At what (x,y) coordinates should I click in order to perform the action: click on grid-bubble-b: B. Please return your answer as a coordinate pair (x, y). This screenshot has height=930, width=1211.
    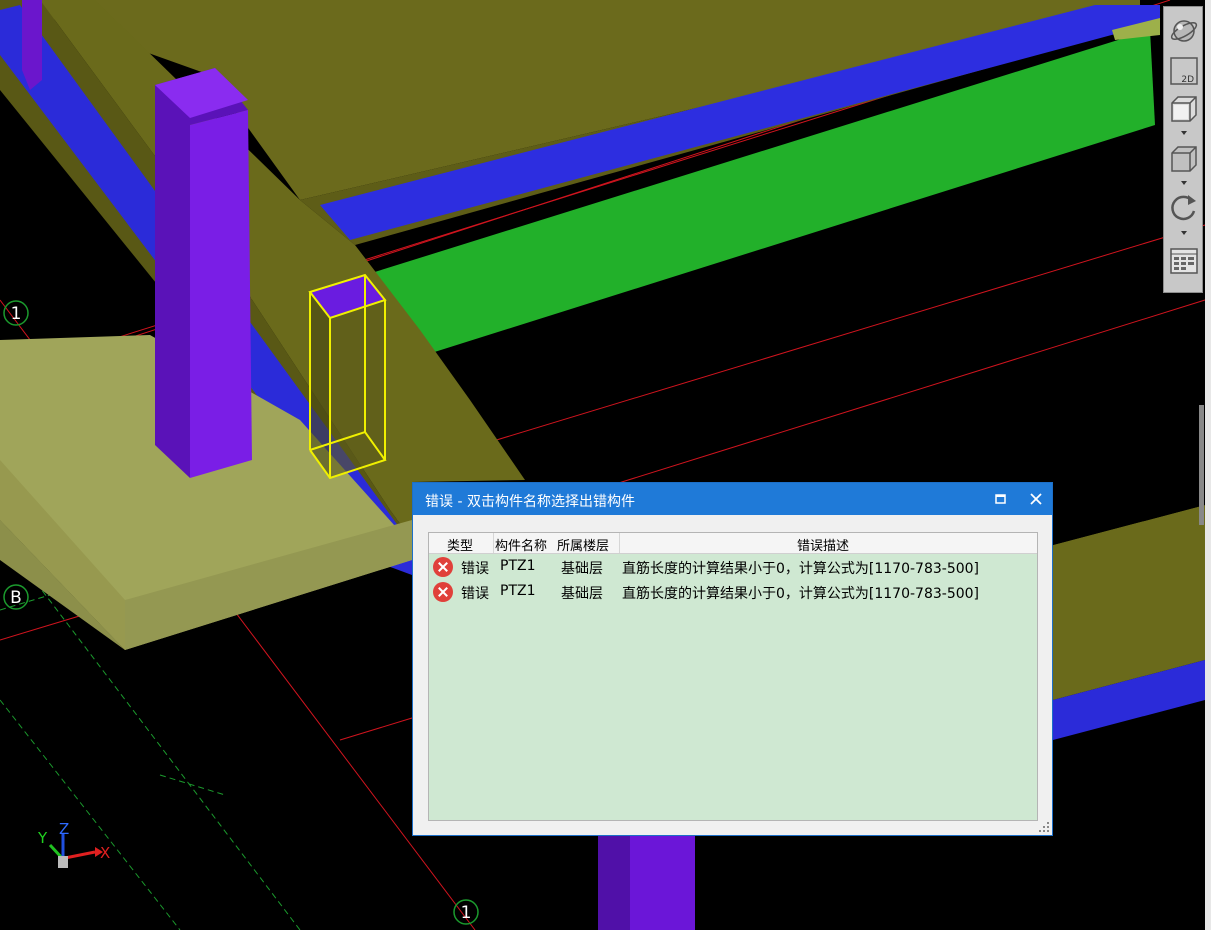
    Looking at the image, I should click on (16, 597).